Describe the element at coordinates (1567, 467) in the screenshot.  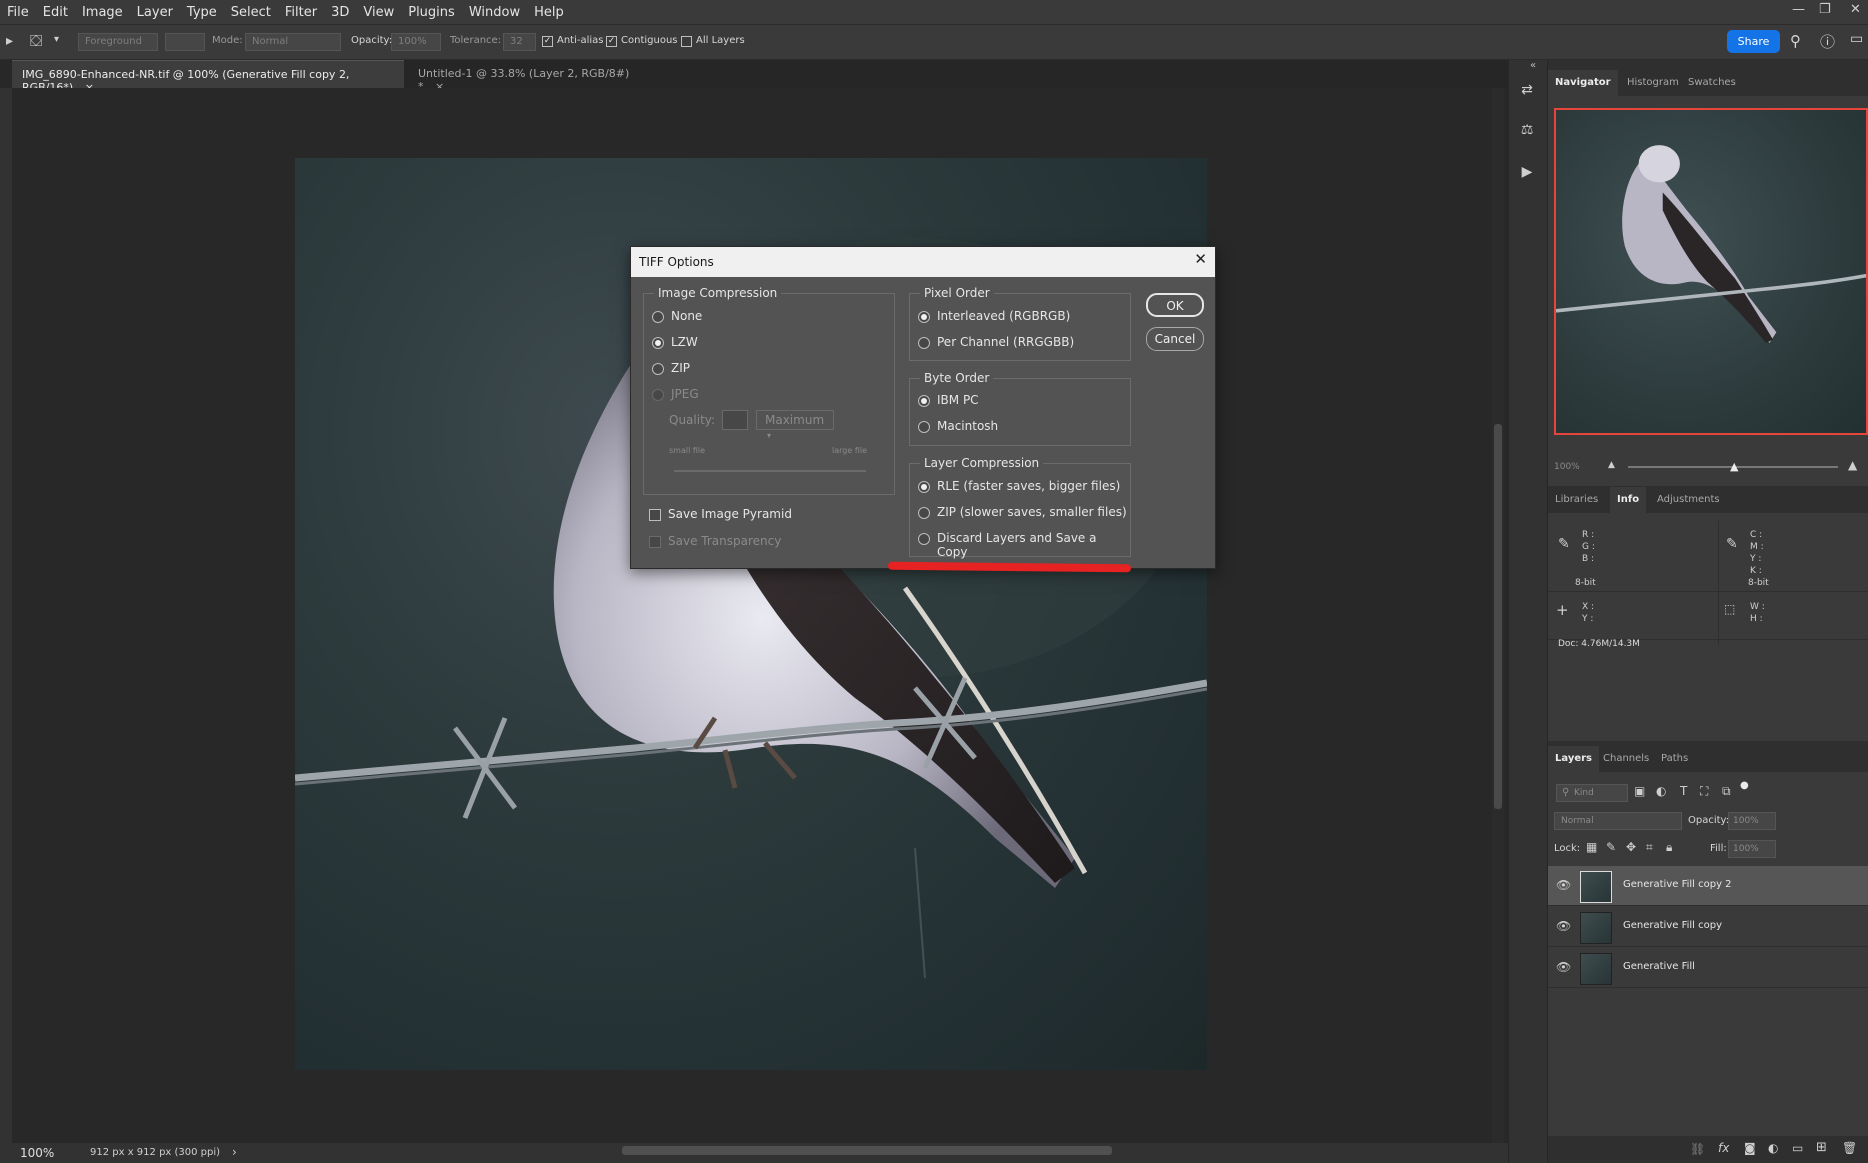
I see `navigator-zoom: 100%` at that location.